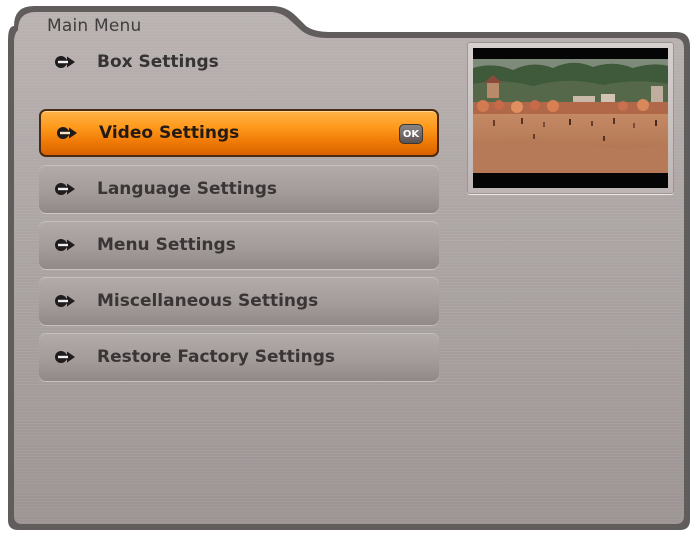 The height and width of the screenshot is (533, 696). I want to click on menu-item-label: Video Settings, so click(169, 133).